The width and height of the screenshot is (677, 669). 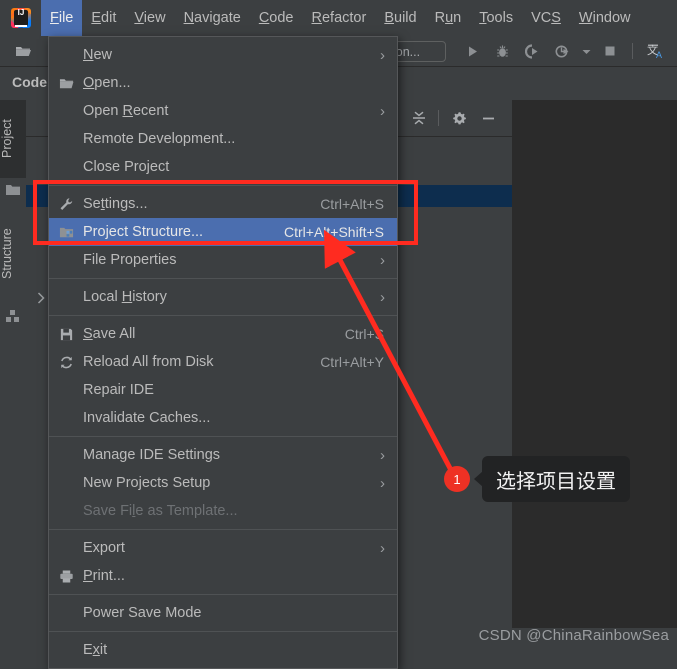 I want to click on menu-item-new-projects-setup: New Projects Setup ›, so click(x=223, y=483).